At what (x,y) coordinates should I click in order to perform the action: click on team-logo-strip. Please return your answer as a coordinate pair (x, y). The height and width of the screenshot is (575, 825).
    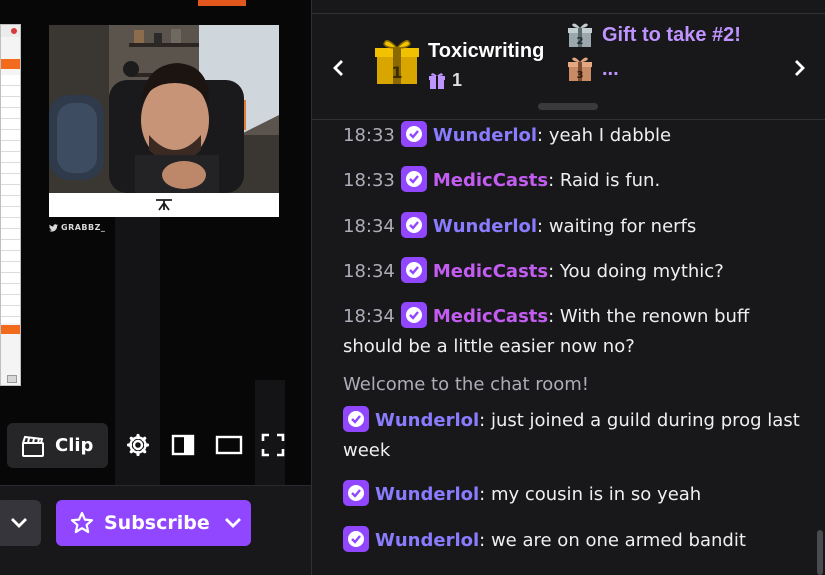
    Looking at the image, I should click on (164, 205).